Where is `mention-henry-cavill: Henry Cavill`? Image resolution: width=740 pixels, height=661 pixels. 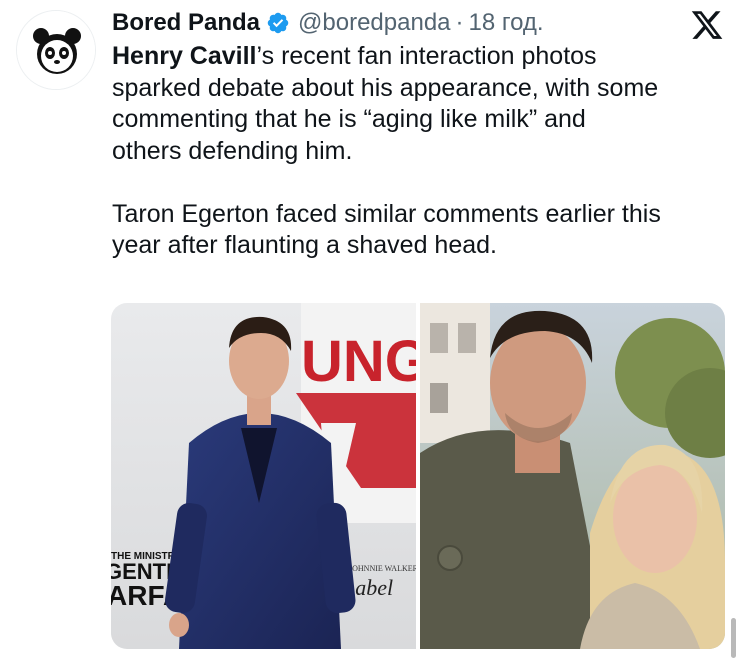 mention-henry-cavill: Henry Cavill is located at coordinates (184, 56).